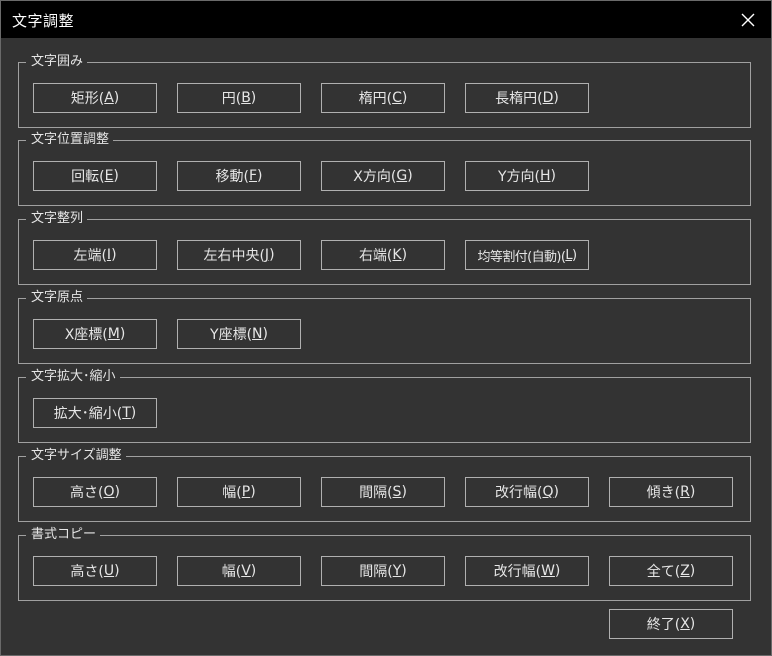 The height and width of the screenshot is (656, 772). I want to click on align-left-button: 左端(I), so click(95, 255).